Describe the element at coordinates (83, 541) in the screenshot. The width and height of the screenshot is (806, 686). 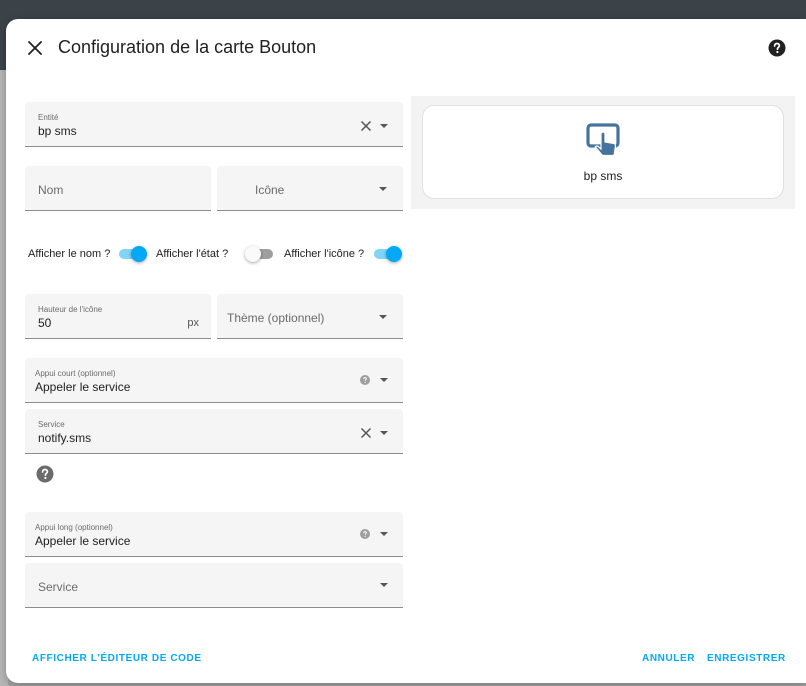
I see `hold-action-value: Appeler le service` at that location.